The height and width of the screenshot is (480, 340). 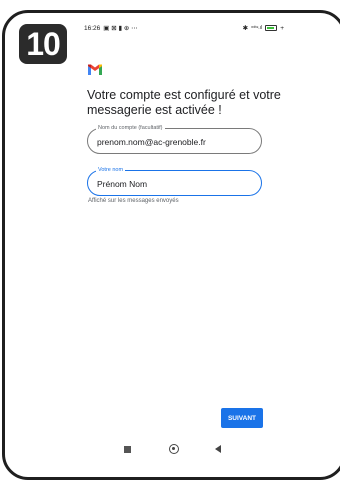 I want to click on nav-back-icon, so click(x=218, y=449).